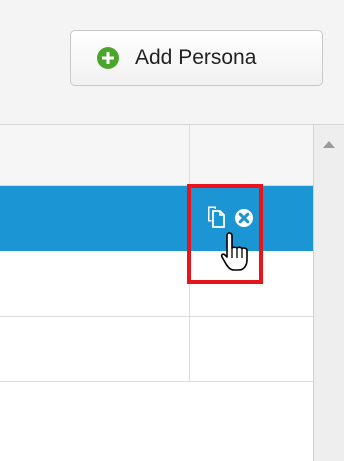  Describe the element at coordinates (244, 218) in the screenshot. I see `remove-icon` at that location.